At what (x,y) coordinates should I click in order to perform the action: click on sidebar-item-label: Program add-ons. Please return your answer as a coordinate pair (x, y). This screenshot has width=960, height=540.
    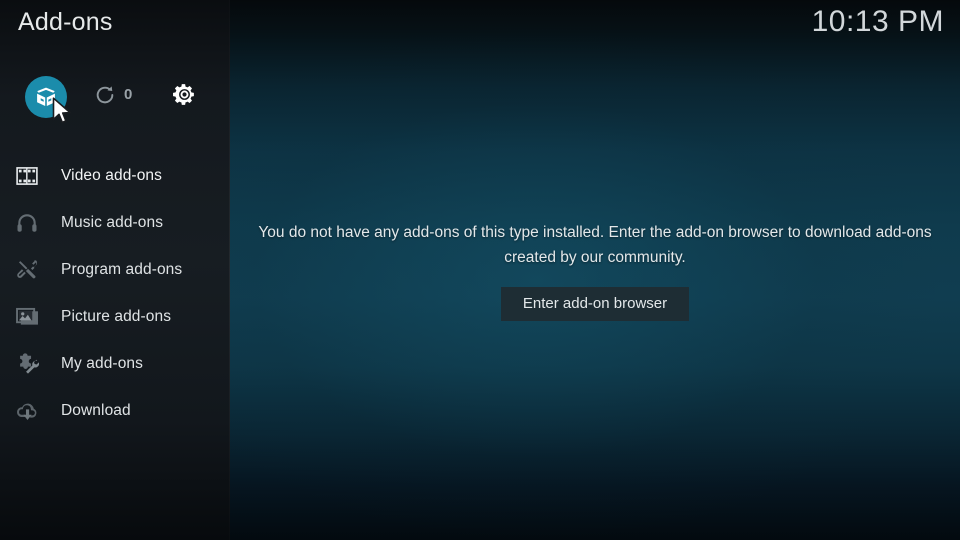
    Looking at the image, I should click on (122, 269).